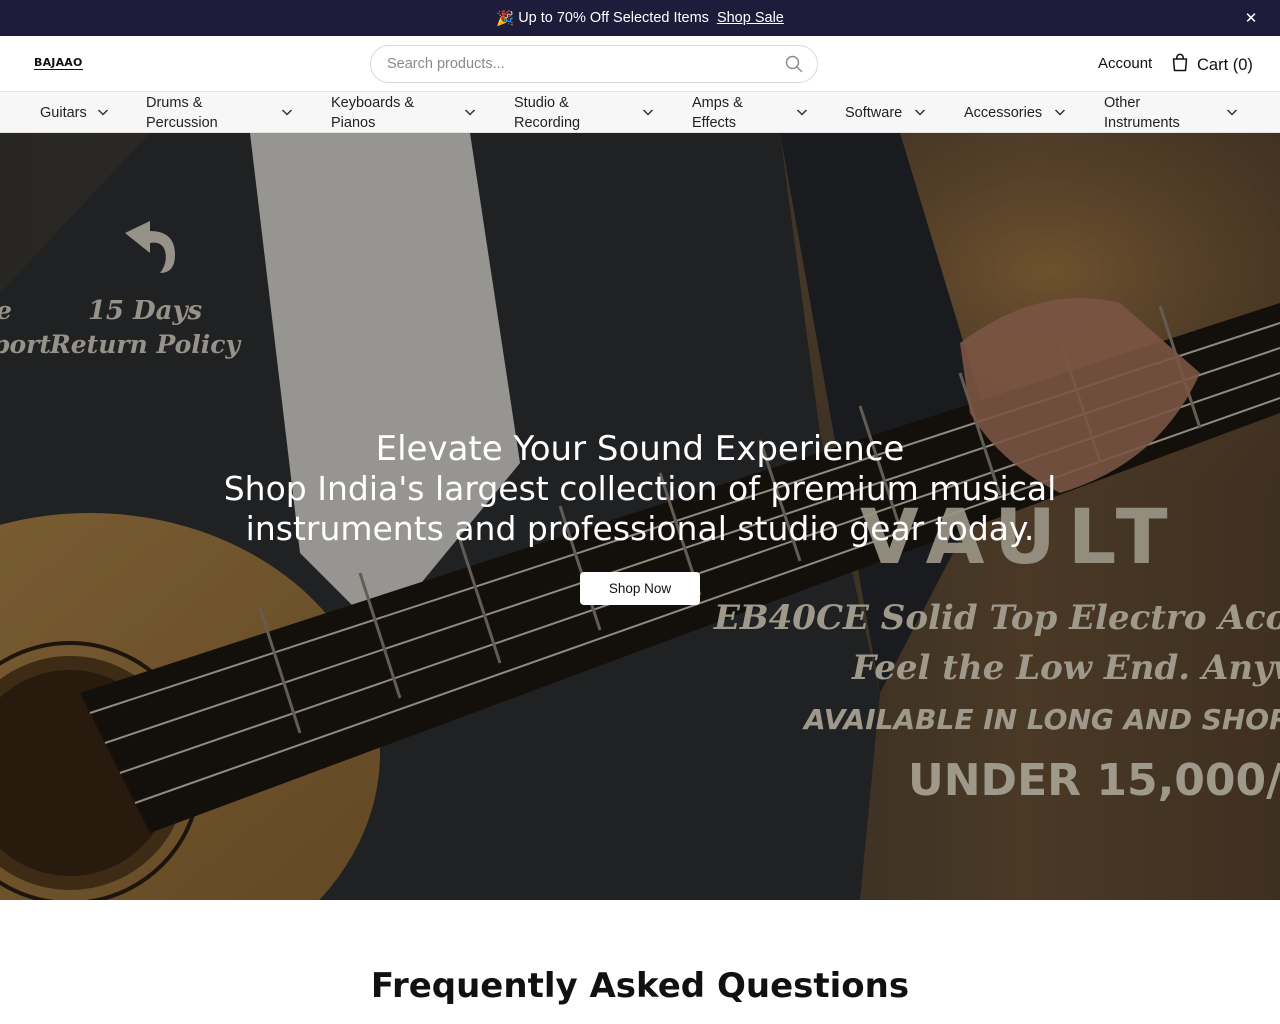 The width and height of the screenshot is (1280, 1024). I want to click on announcement-text: Up to 70% Off Selected Items, so click(613, 18).